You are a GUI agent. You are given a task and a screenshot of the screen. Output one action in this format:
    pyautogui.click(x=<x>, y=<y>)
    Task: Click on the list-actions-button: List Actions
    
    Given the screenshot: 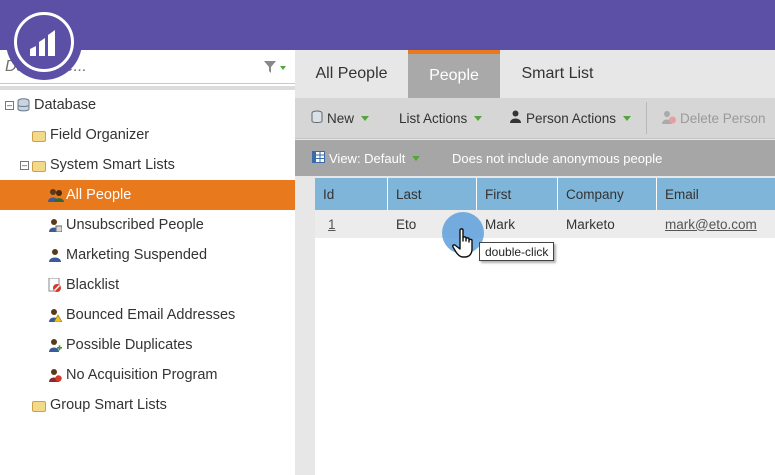 What is the action you would take?
    pyautogui.click(x=441, y=118)
    